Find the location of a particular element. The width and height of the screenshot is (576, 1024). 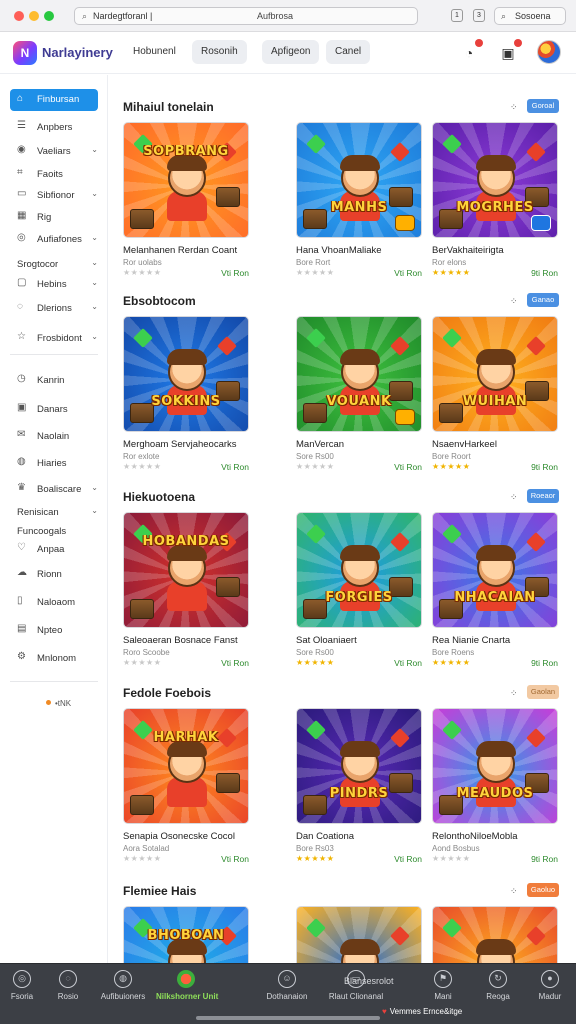

game-card: PINDRS Dan Coationa Bore Rs03 ★★★★★ Vti Ron is located at coordinates (359, 788).